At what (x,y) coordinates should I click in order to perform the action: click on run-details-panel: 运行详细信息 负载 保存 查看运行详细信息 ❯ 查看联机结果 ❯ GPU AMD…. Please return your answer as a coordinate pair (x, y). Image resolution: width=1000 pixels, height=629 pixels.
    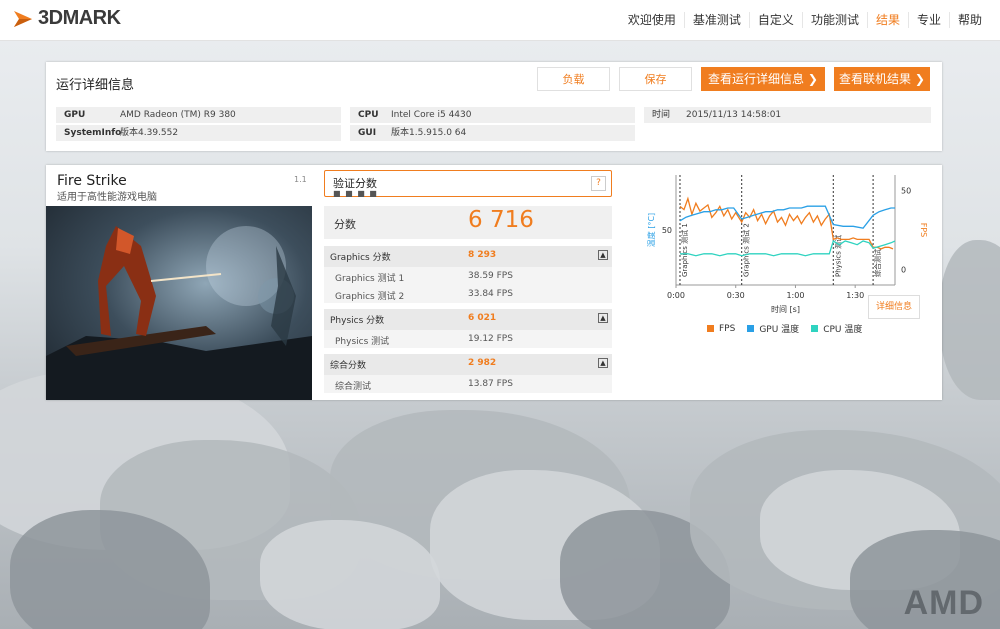
    Looking at the image, I should click on (494, 106).